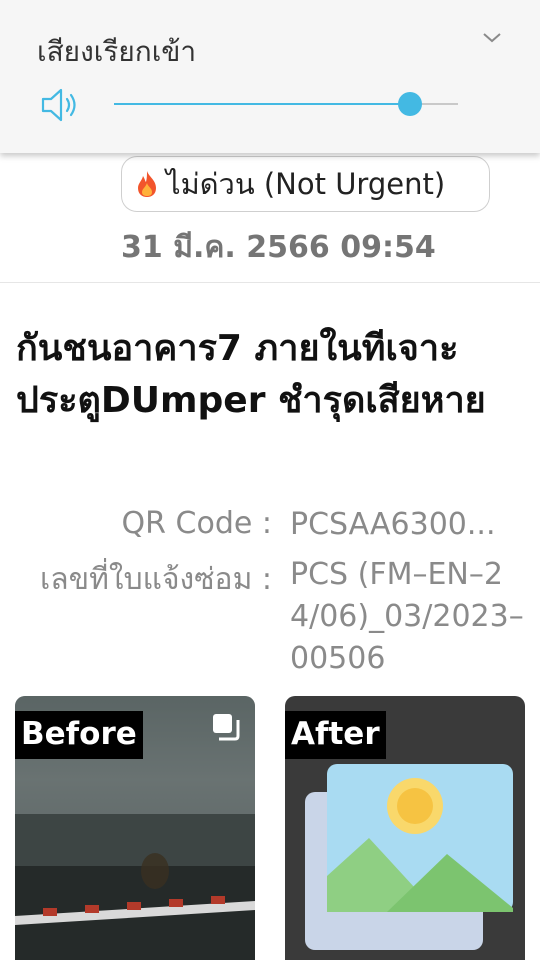 The width and height of the screenshot is (540, 960). Describe the element at coordinates (135, 828) in the screenshot. I see `before-photo: Before` at that location.